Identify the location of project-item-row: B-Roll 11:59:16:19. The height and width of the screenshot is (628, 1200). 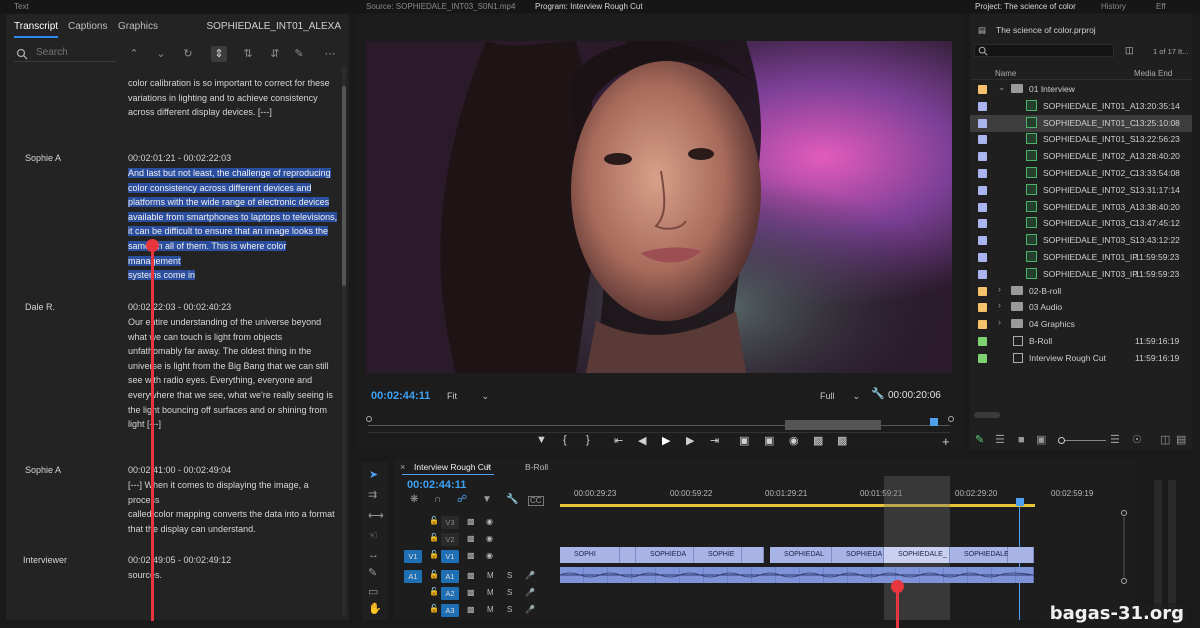
(1081, 341).